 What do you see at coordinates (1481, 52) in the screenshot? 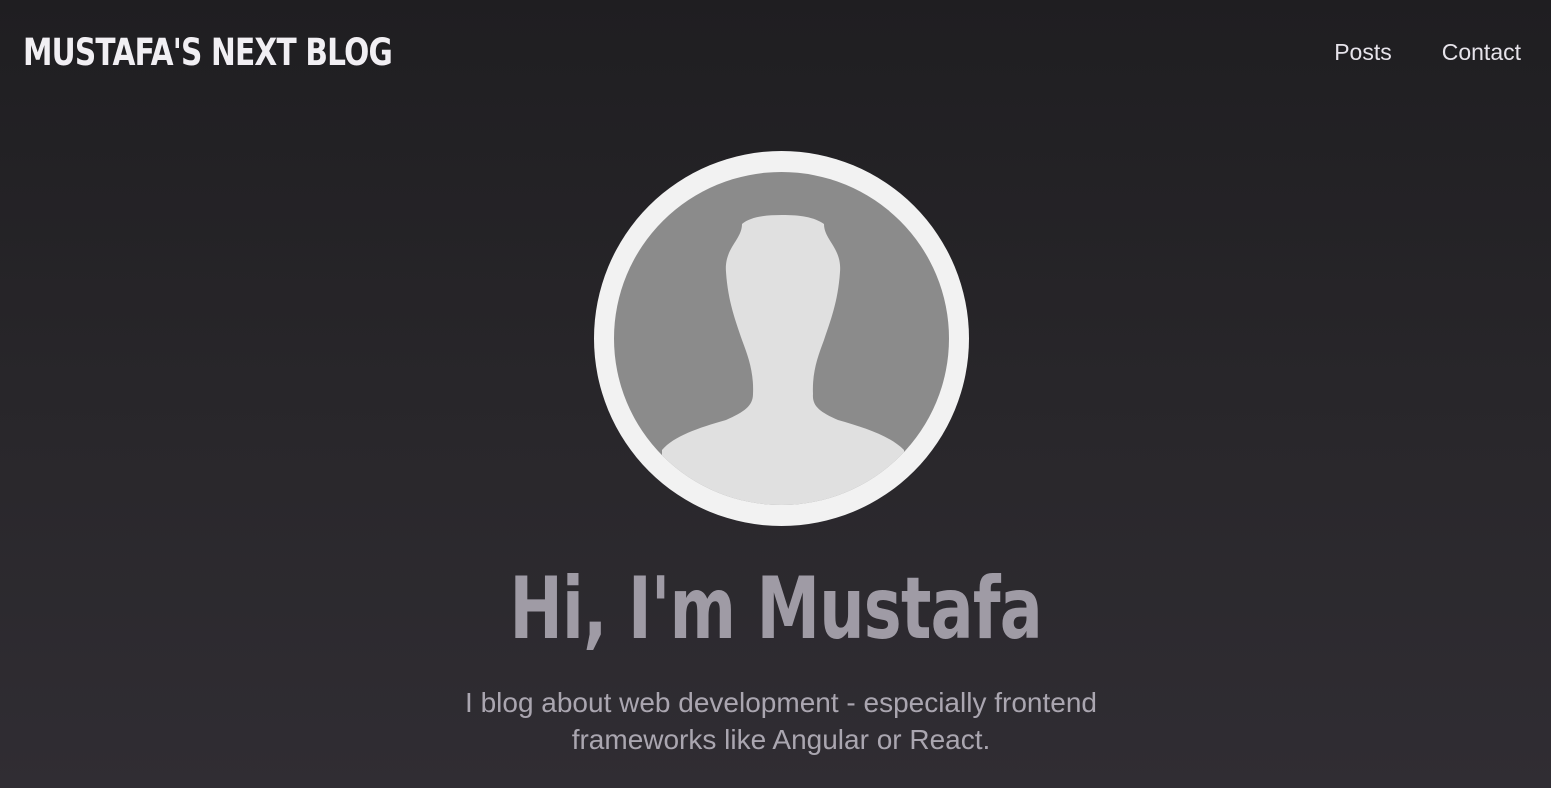
I see `nav-link-contact: Contact` at bounding box center [1481, 52].